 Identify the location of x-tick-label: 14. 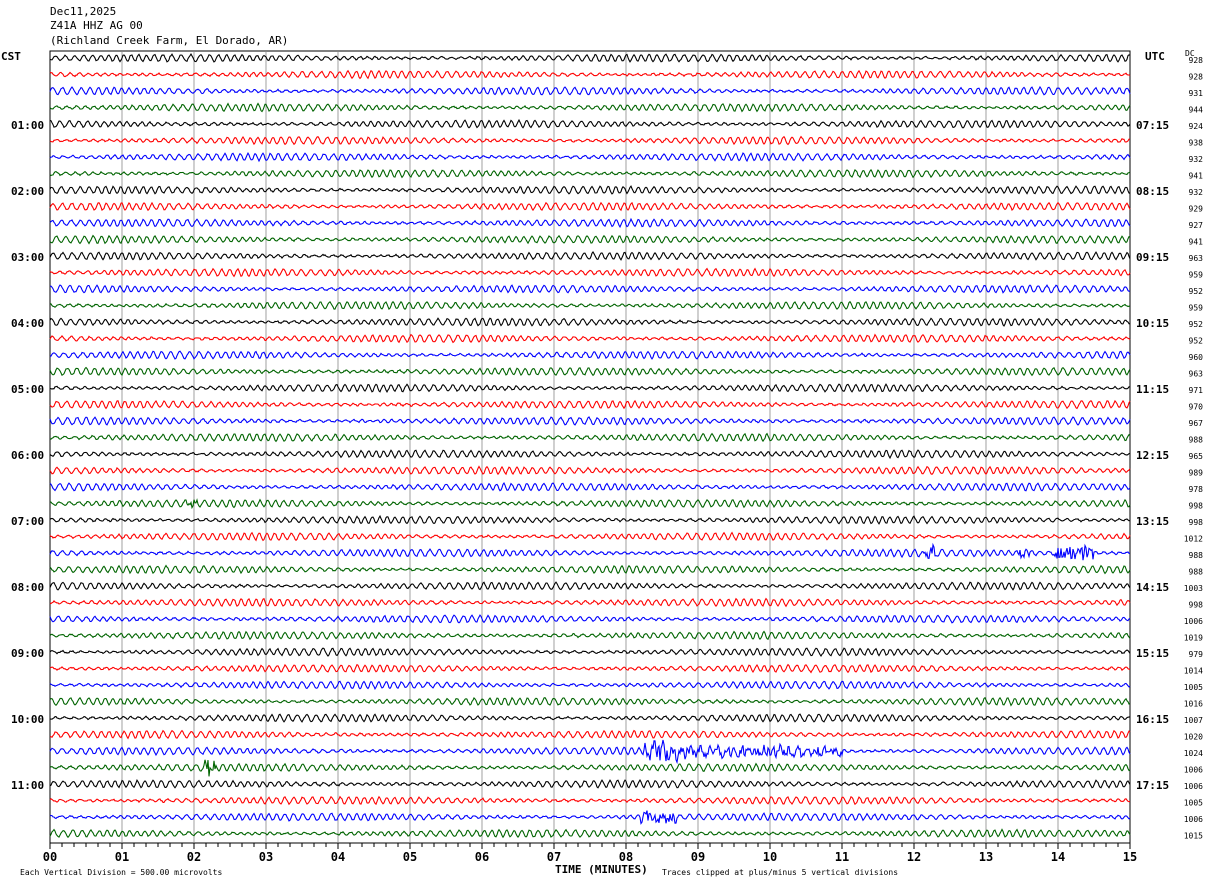
(1058, 857).